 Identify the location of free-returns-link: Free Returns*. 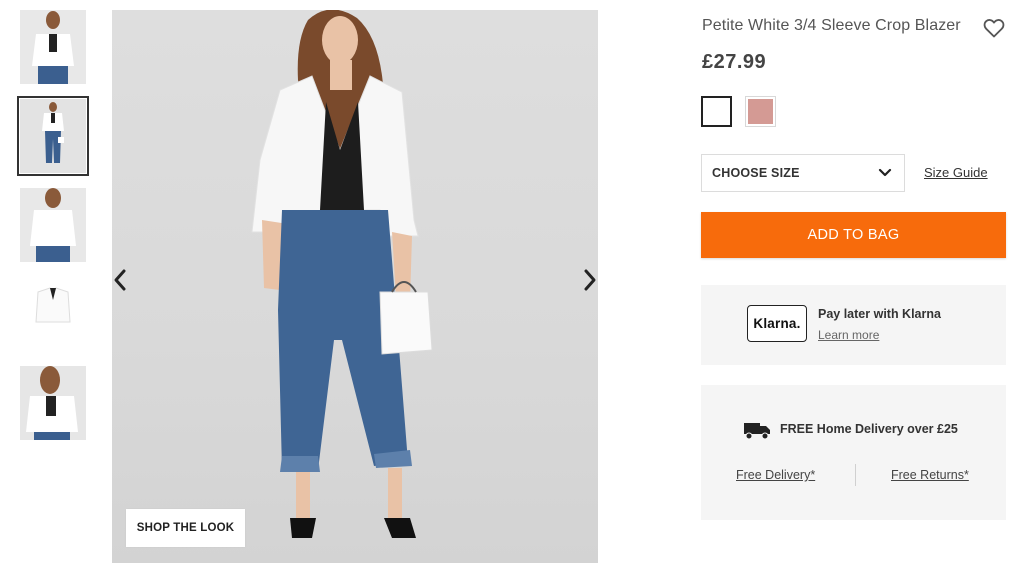
(930, 475).